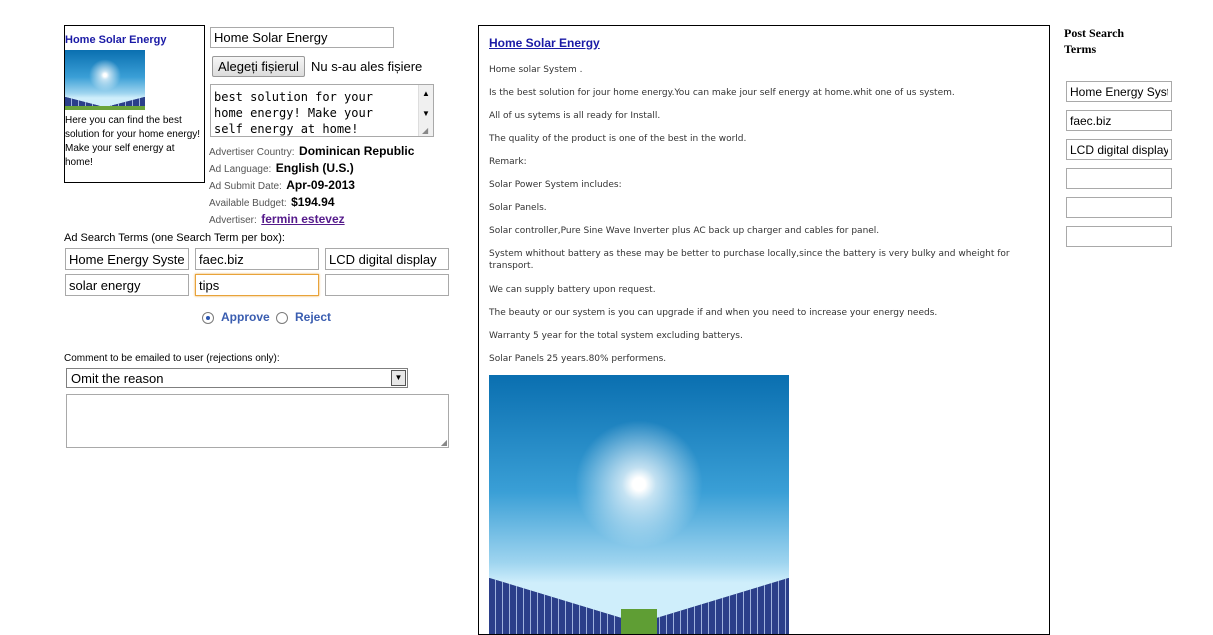 This screenshot has width=1213, height=635. What do you see at coordinates (245, 317) in the screenshot?
I see `approve-label: Approve` at bounding box center [245, 317].